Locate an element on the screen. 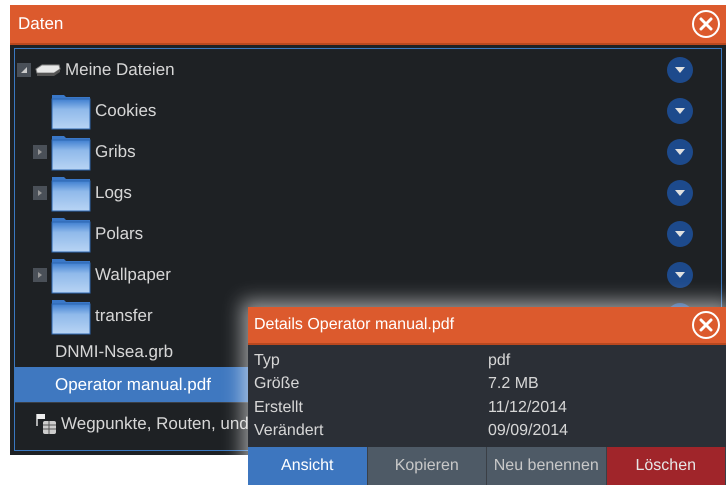  action-button: Ansicht is located at coordinates (308, 465).